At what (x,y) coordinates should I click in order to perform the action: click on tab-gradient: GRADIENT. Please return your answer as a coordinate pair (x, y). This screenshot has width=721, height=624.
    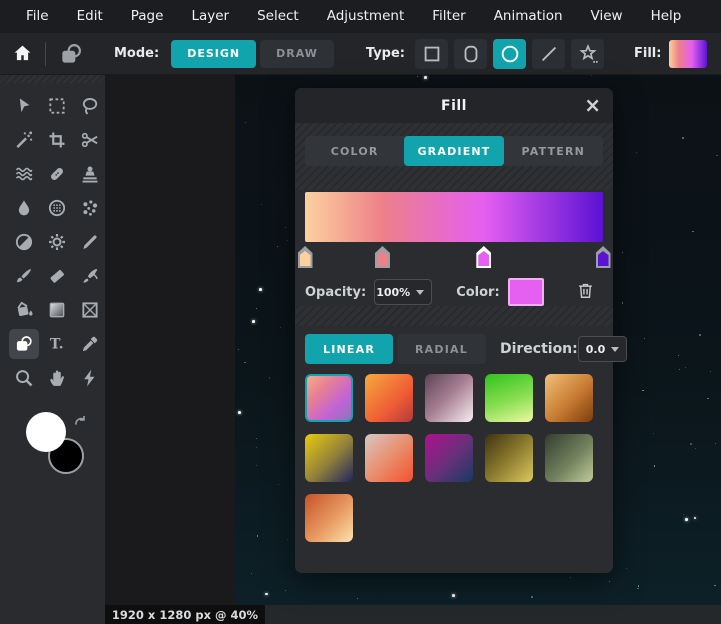
    Looking at the image, I should click on (454, 151).